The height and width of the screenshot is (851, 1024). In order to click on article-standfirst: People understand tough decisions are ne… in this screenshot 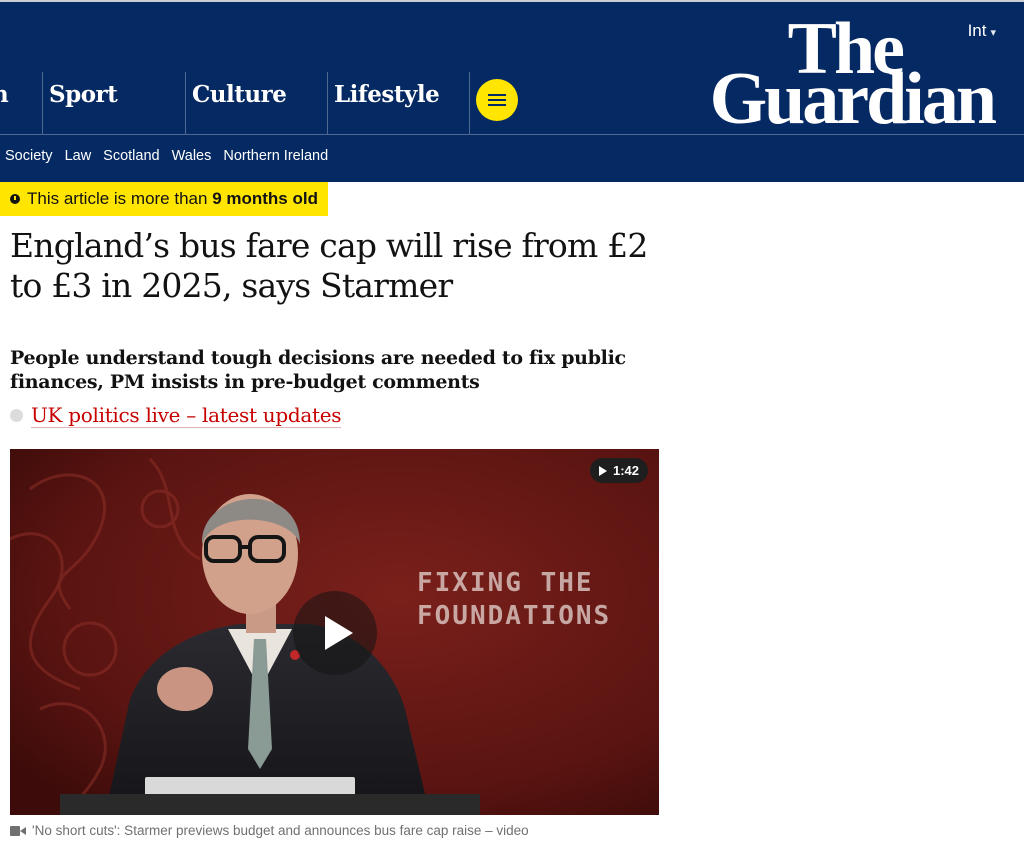, I will do `click(318, 370)`.